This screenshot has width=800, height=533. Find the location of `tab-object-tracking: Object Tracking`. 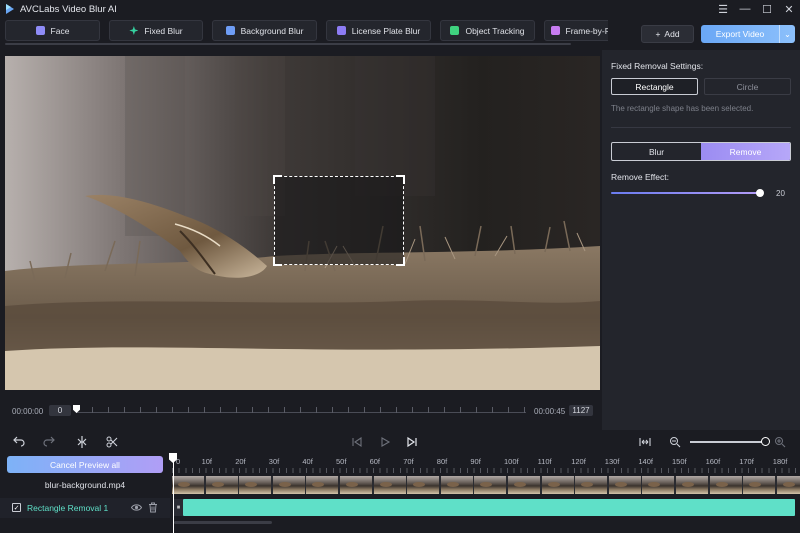

tab-object-tracking: Object Tracking is located at coordinates (487, 30).